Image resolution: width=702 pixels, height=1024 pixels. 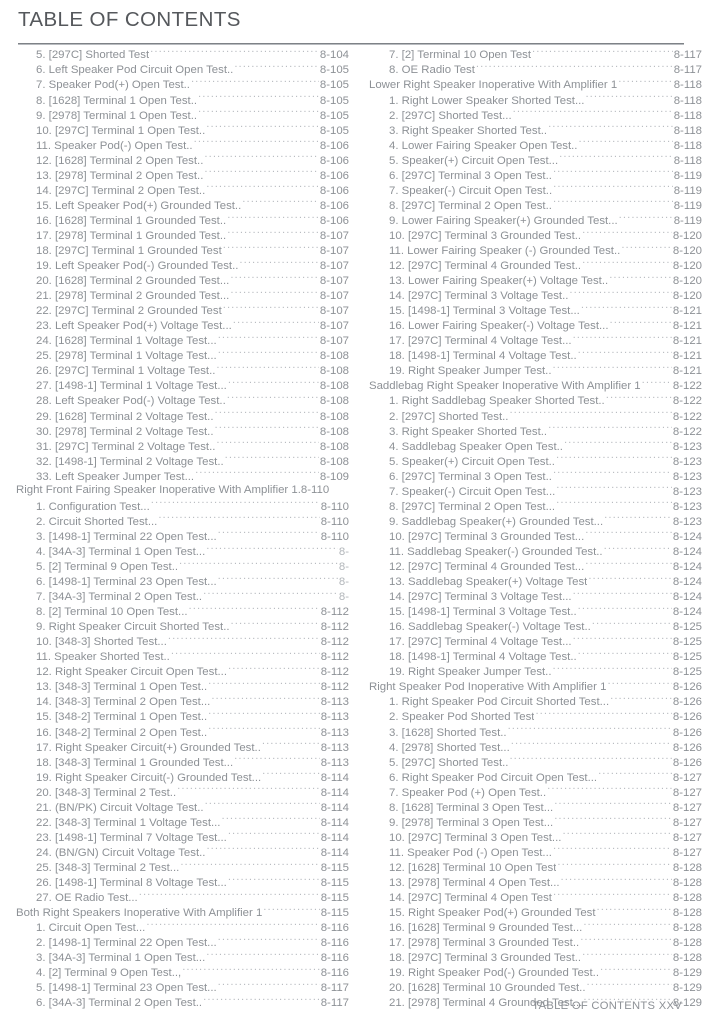 What do you see at coordinates (535, 821) in the screenshot?
I see `toc-entry: 9. [2978] Terminal 3 Open Test... 8-127` at bounding box center [535, 821].